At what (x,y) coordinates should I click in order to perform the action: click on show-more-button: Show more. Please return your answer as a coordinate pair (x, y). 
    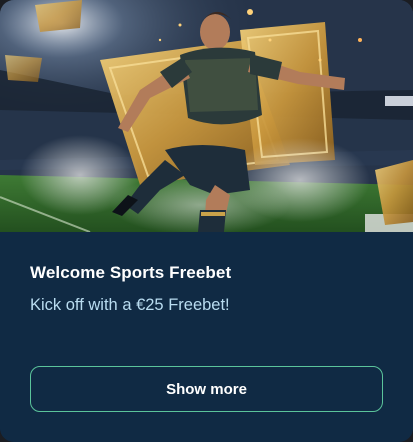
    Looking at the image, I should click on (206, 389).